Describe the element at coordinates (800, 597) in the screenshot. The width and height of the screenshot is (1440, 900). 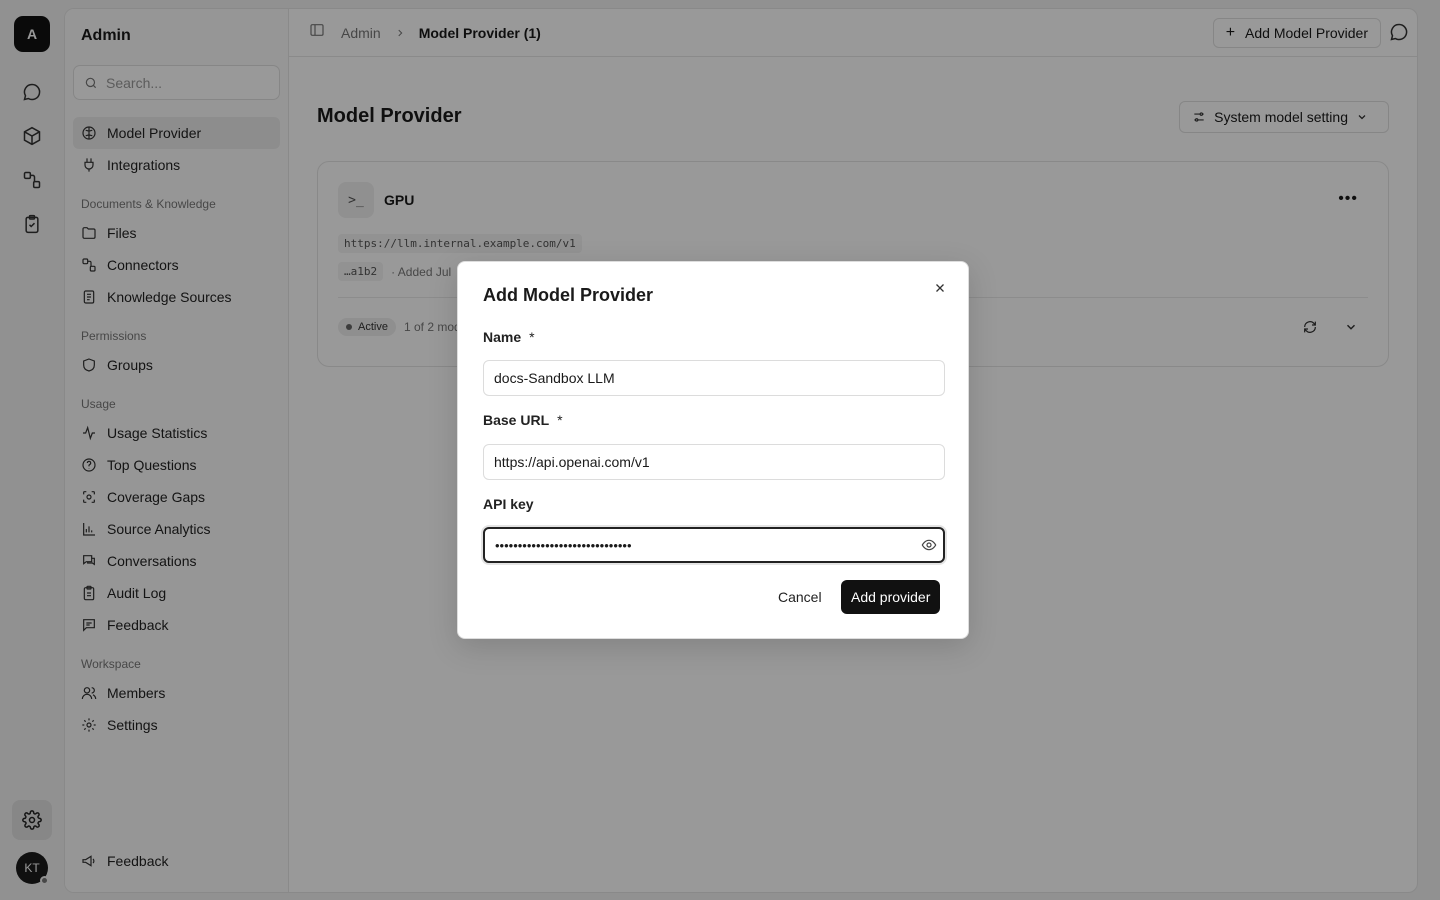
I see `cancel-button: Cancel` at that location.